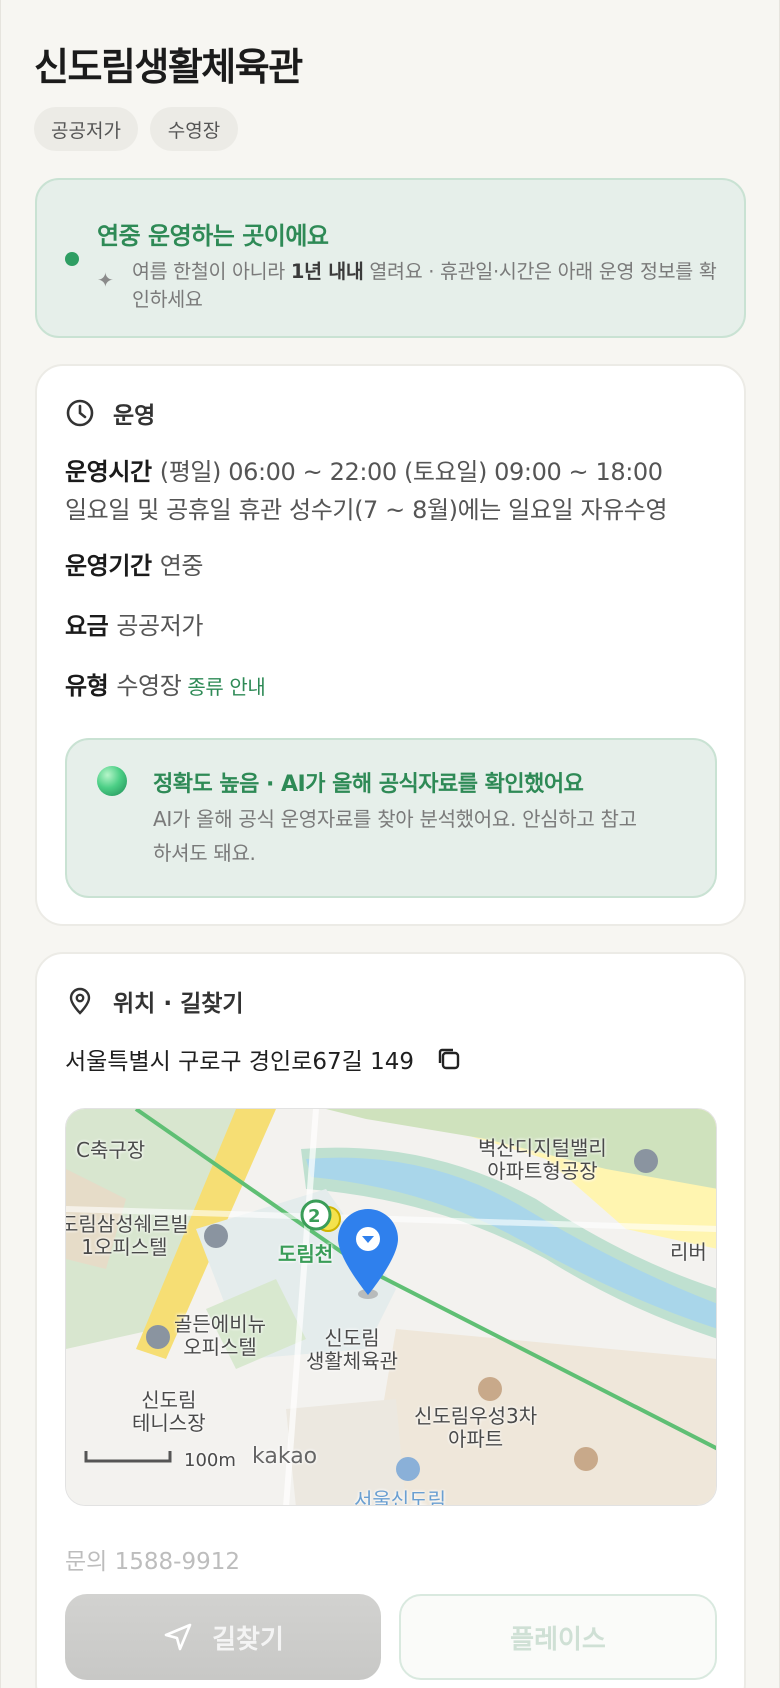  I want to click on map-brand-label: kakao, so click(285, 1456).